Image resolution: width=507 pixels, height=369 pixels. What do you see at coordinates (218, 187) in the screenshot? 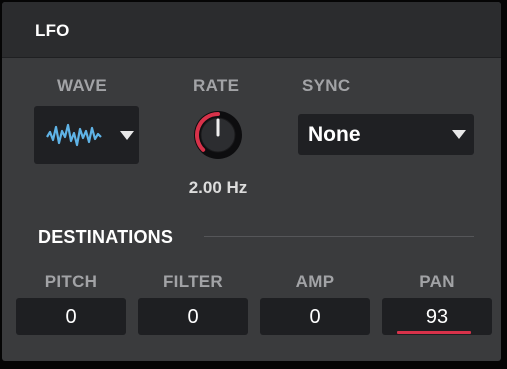
I see `rate-value: 2.00 Hz` at bounding box center [218, 187].